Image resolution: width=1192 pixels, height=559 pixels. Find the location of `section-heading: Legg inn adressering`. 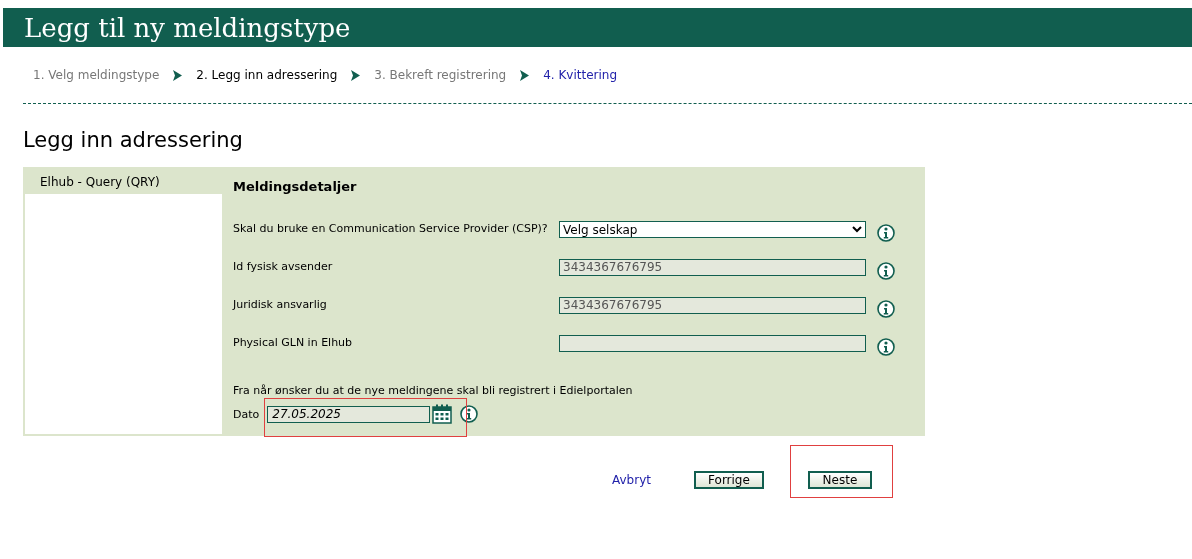

section-heading: Legg inn adressering is located at coordinates (133, 140).